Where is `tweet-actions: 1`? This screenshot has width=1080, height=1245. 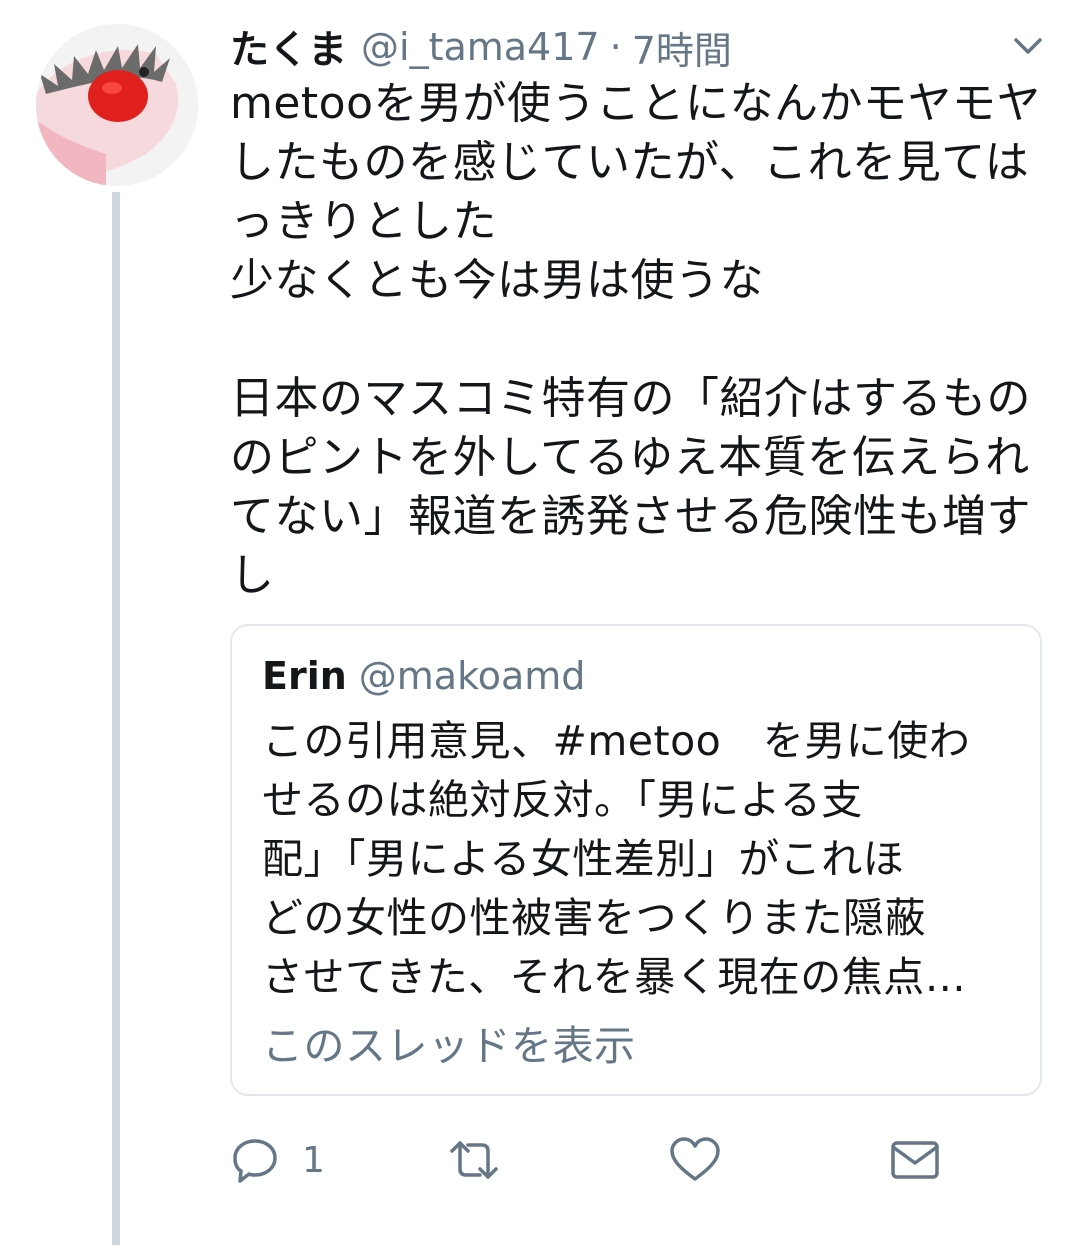
tweet-actions: 1 is located at coordinates (636, 1160).